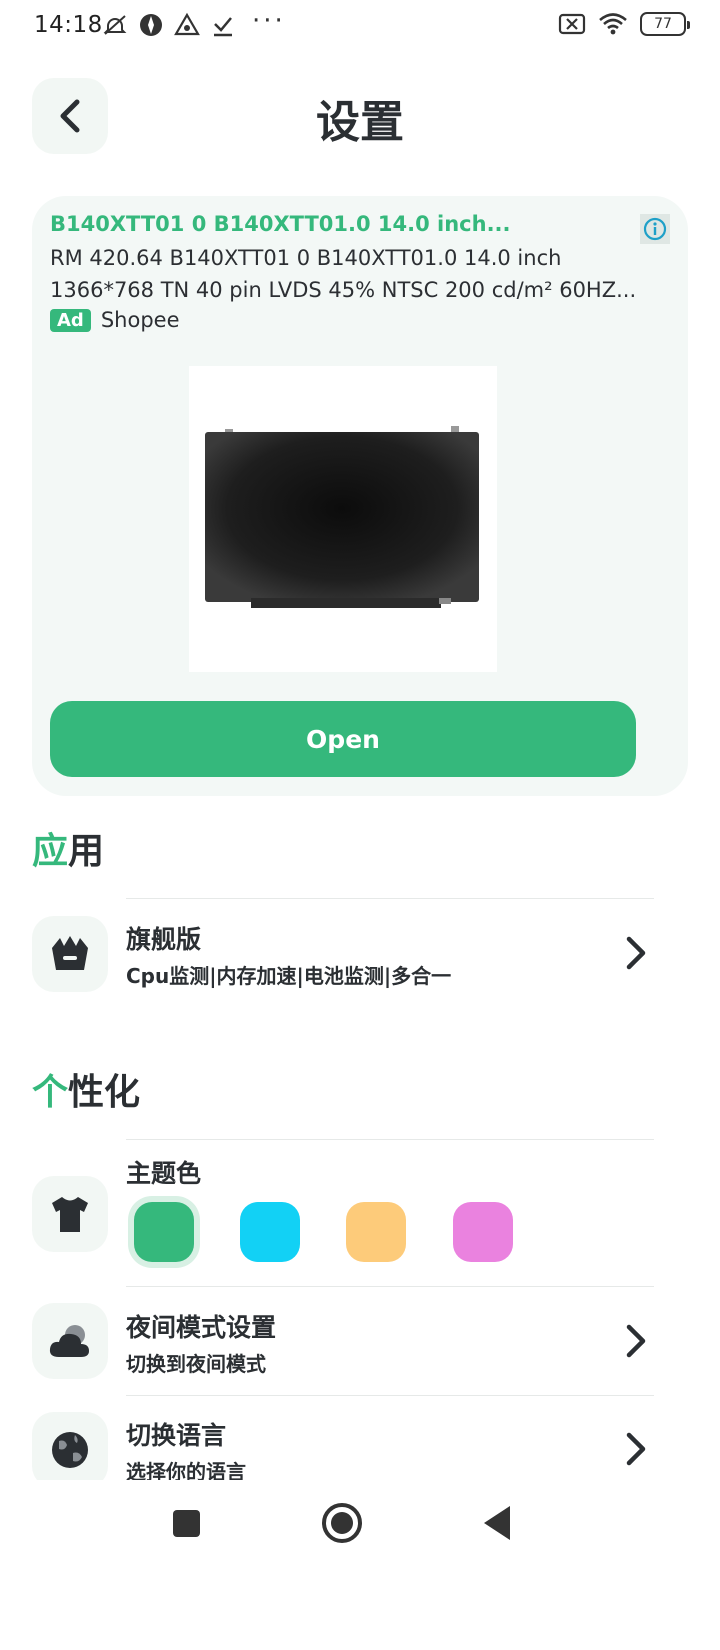 The image size is (720, 1650). I want to click on language-icon-tile, so click(70, 1450).